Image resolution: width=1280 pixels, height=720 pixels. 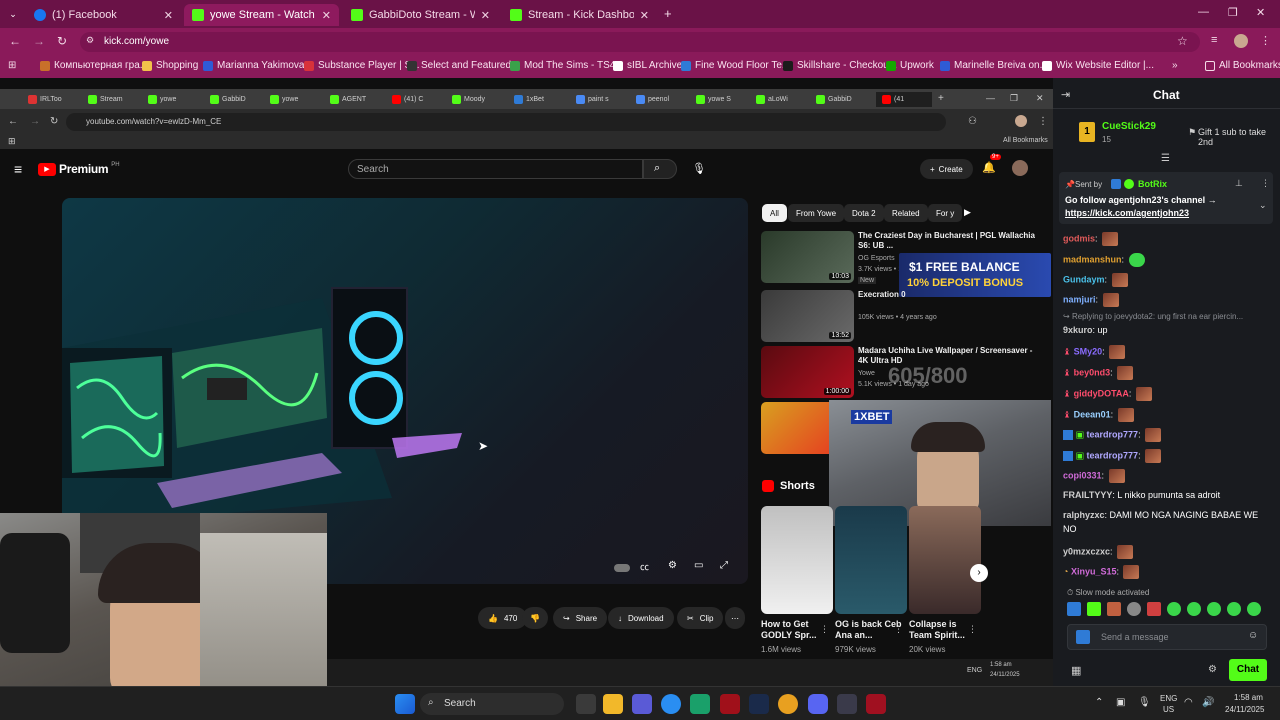 I want to click on inner-tab: Moody, so click(x=468, y=99).